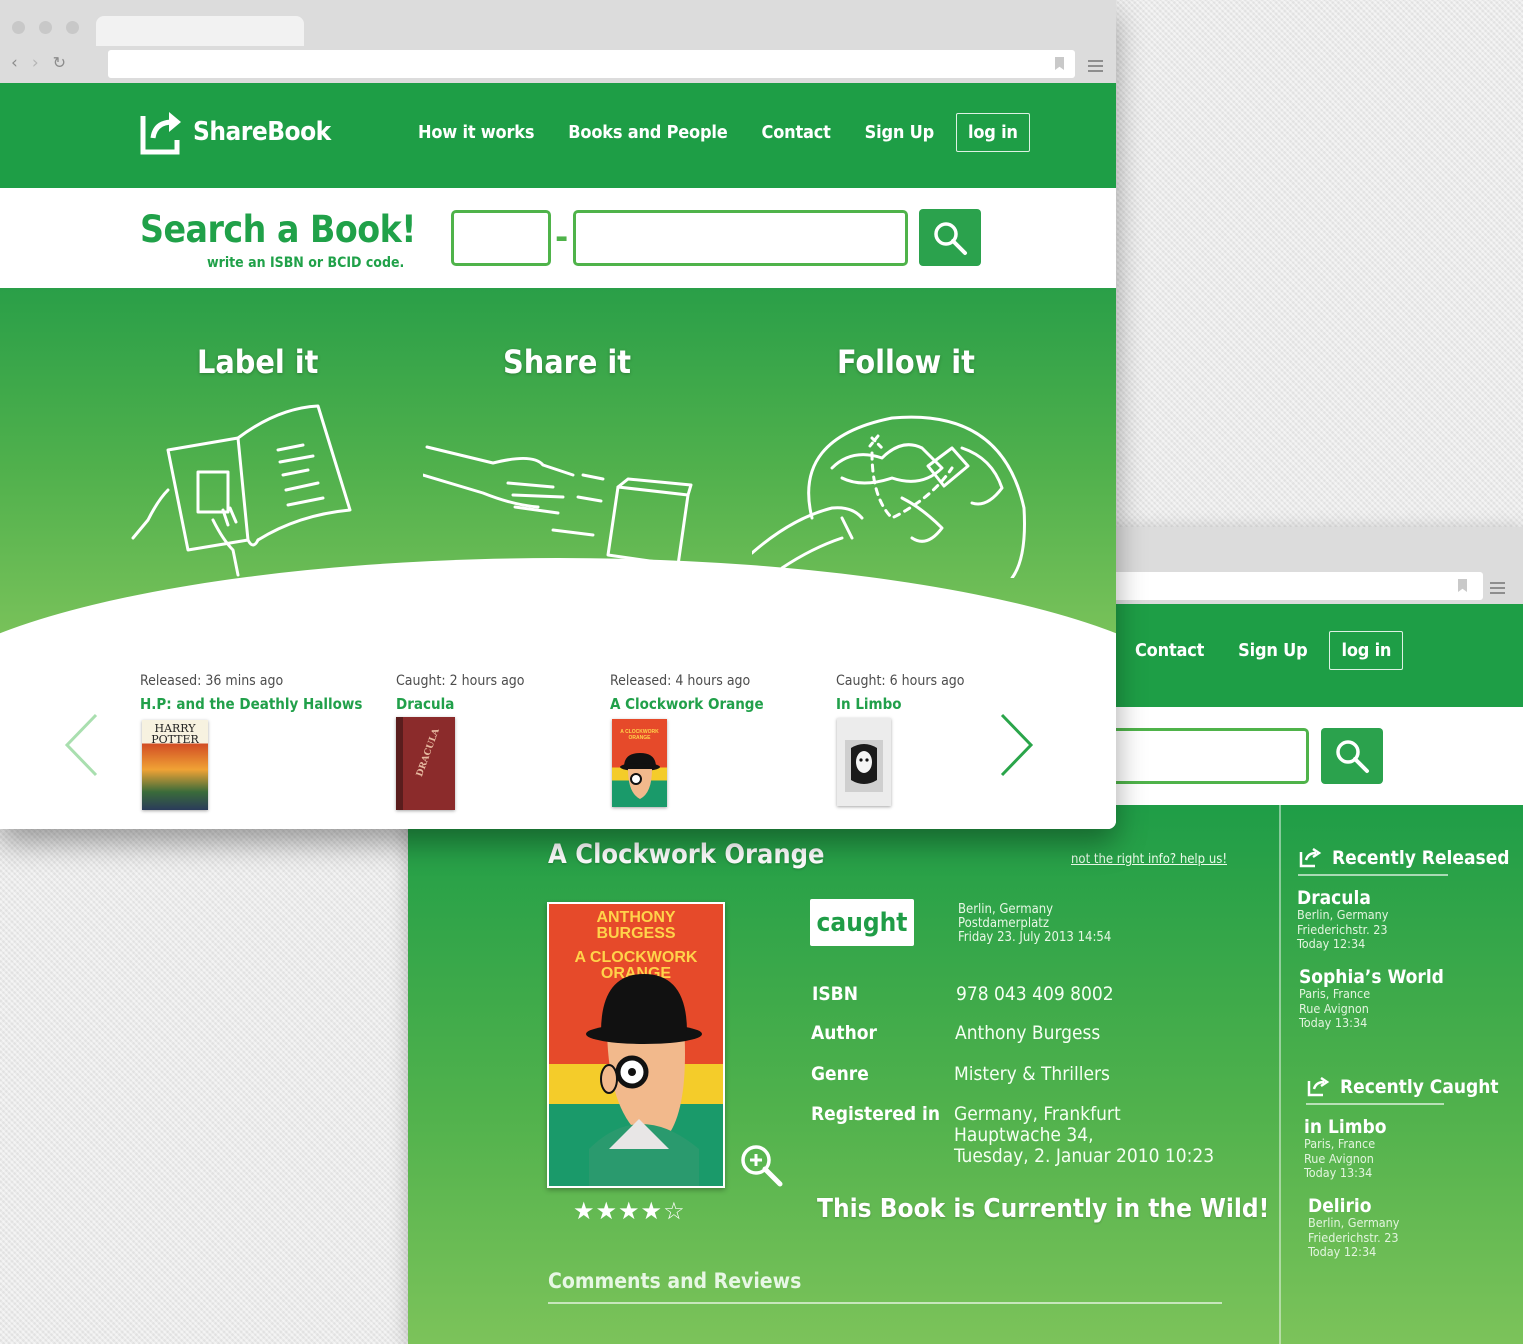 The image size is (1523, 1344). Describe the element at coordinates (1402, 1087) in the screenshot. I see `recently-caught-heading: Recently Caught` at that location.